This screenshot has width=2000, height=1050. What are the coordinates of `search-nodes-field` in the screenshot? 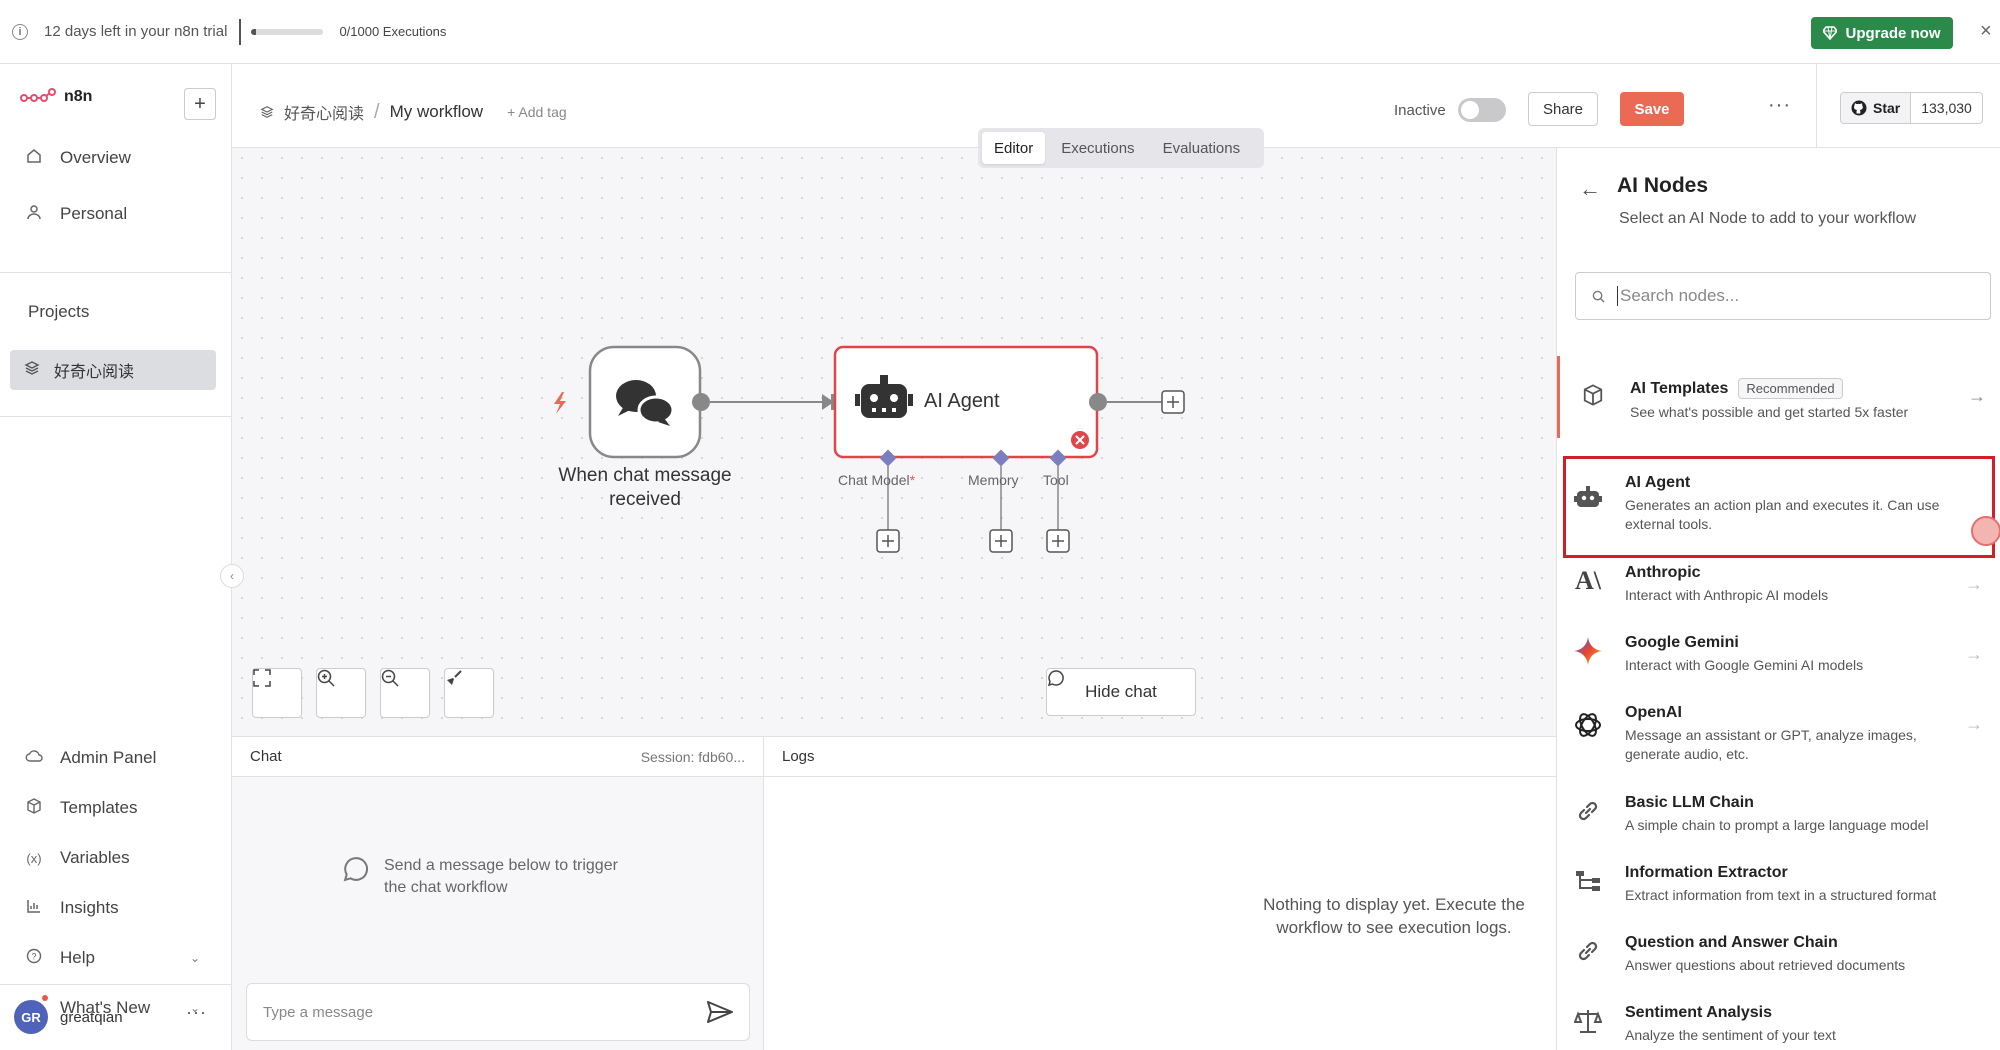 It's located at (1783, 296).